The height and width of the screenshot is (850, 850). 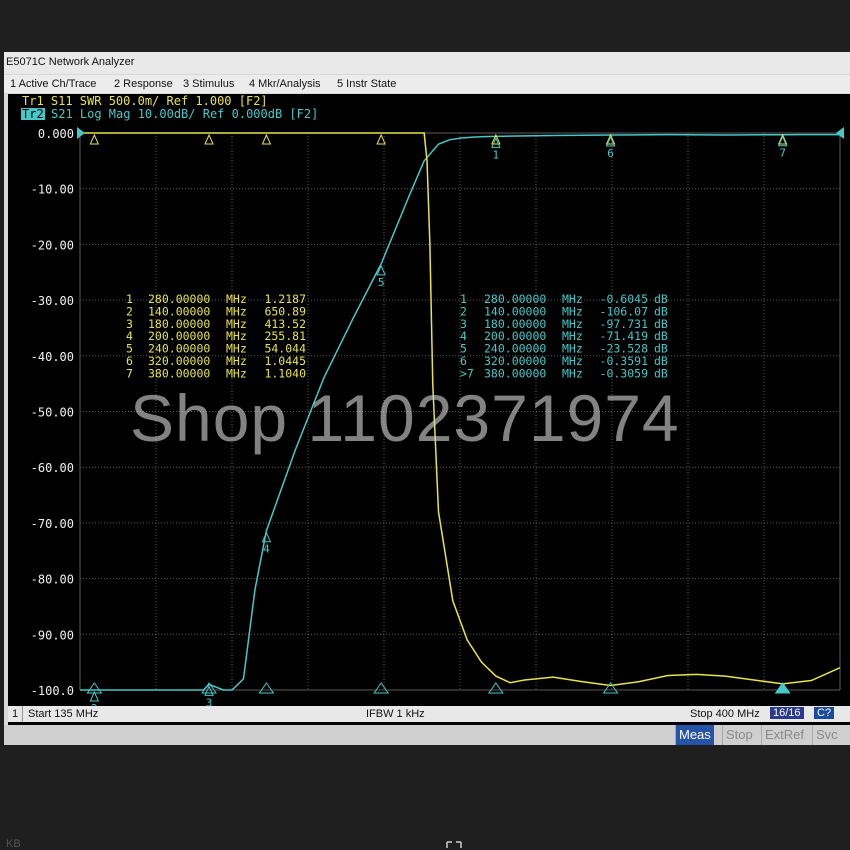 I want to click on marker-table-s11-unit: MHz, so click(x=236, y=373).